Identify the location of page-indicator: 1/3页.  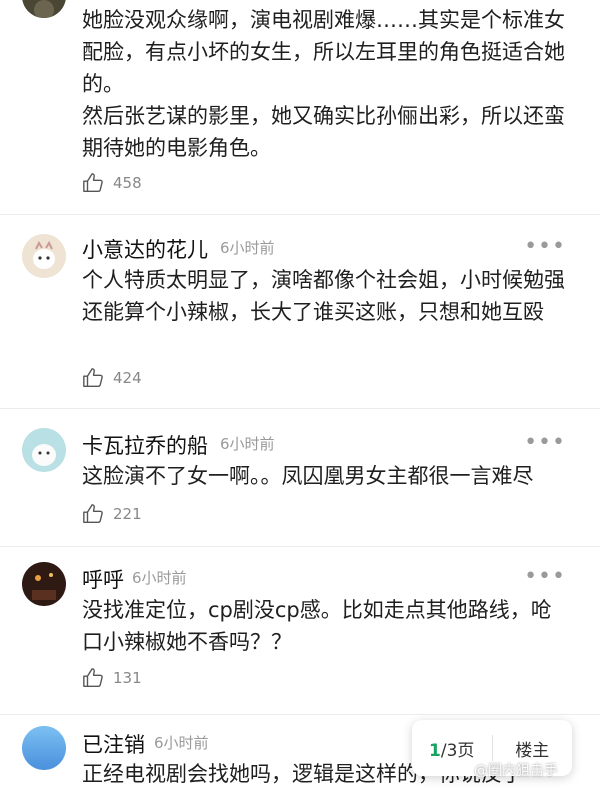
(452, 748).